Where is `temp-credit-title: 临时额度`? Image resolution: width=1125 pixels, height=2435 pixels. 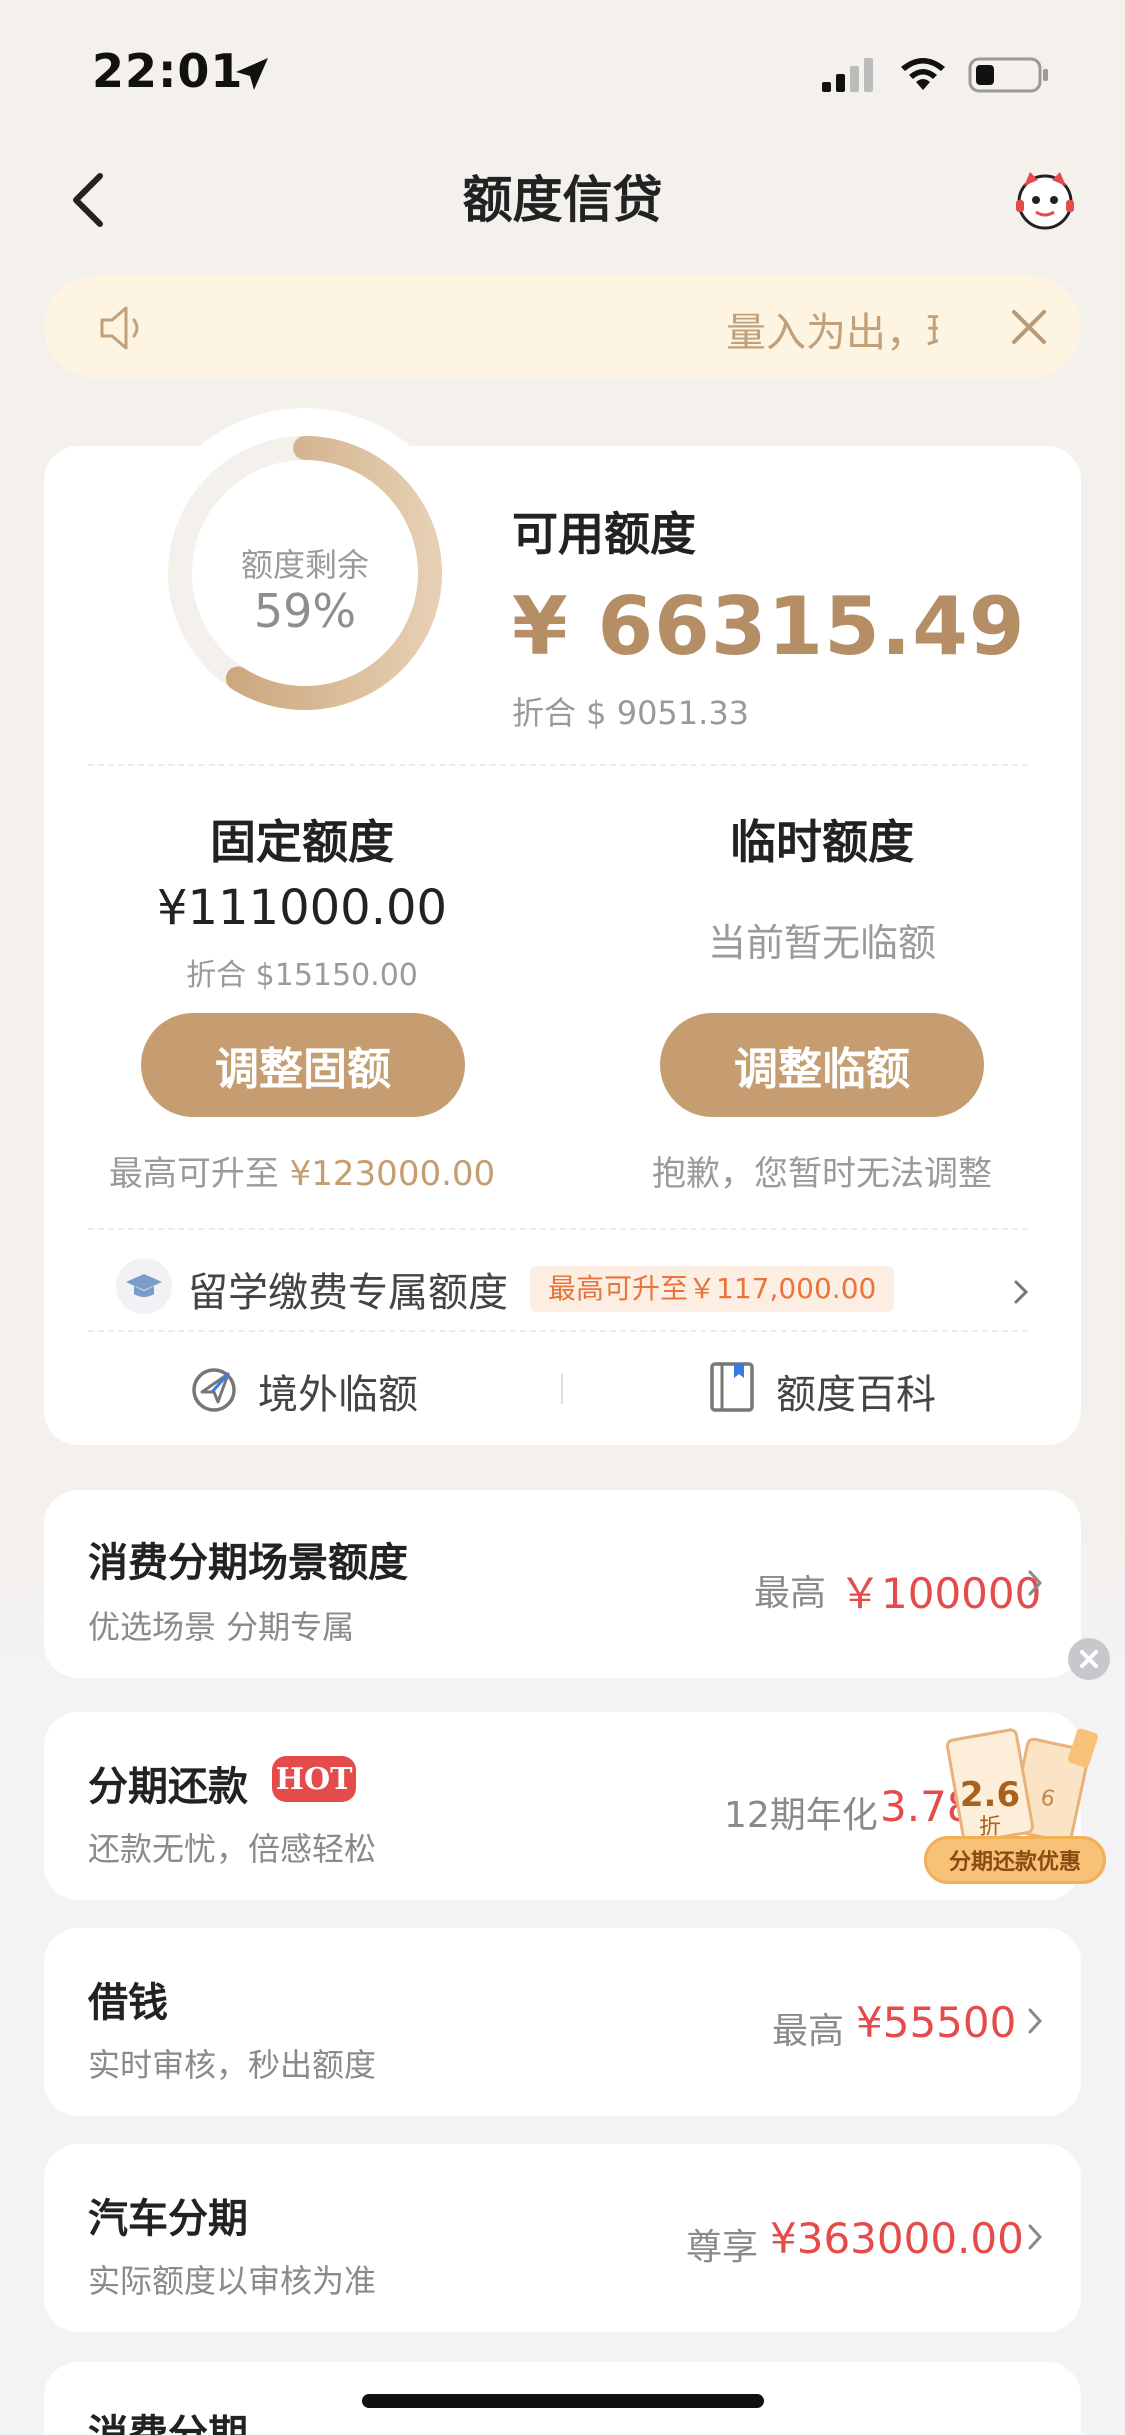 temp-credit-title: 临时额度 is located at coordinates (822, 842).